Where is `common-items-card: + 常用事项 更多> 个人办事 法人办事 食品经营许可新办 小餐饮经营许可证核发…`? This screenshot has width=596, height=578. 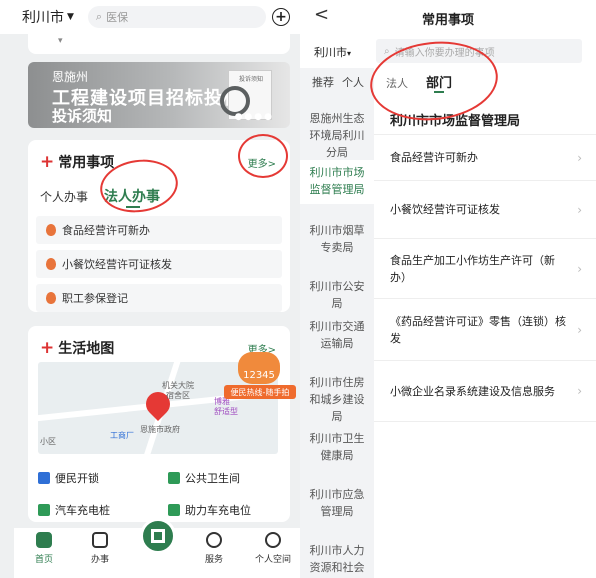 common-items-card: + 常用事项 更多> 个人办事 法人办事 食品经营许可新办 小餐饮经营许可证核发… is located at coordinates (159, 226).